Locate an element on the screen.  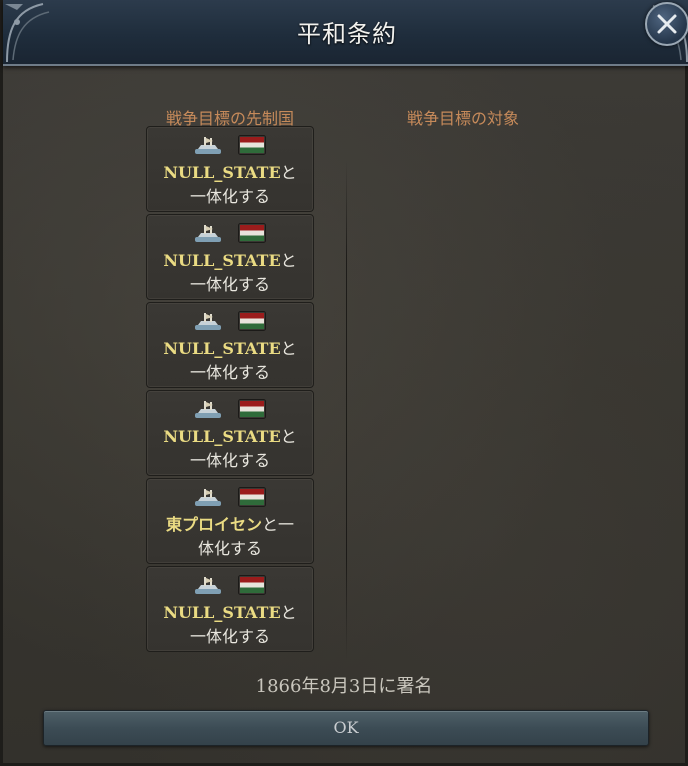
title-bar: 平和条約 is located at coordinates (345, 33).